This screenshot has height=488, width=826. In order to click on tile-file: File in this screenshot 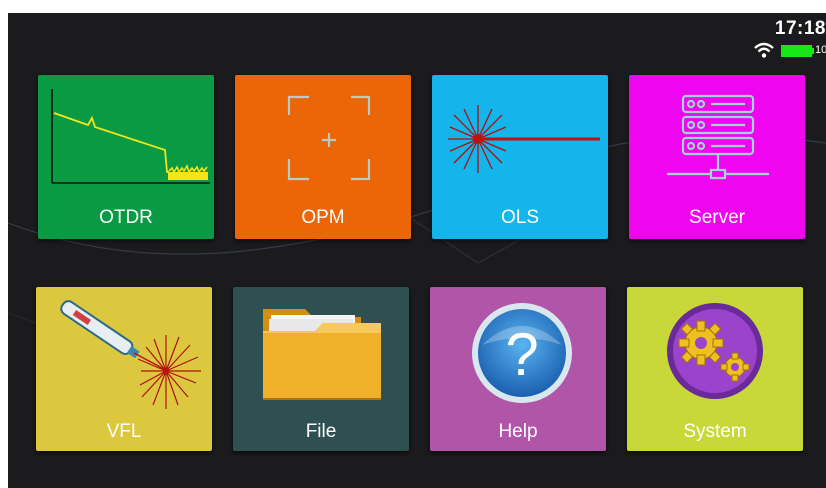, I will do `click(321, 369)`.